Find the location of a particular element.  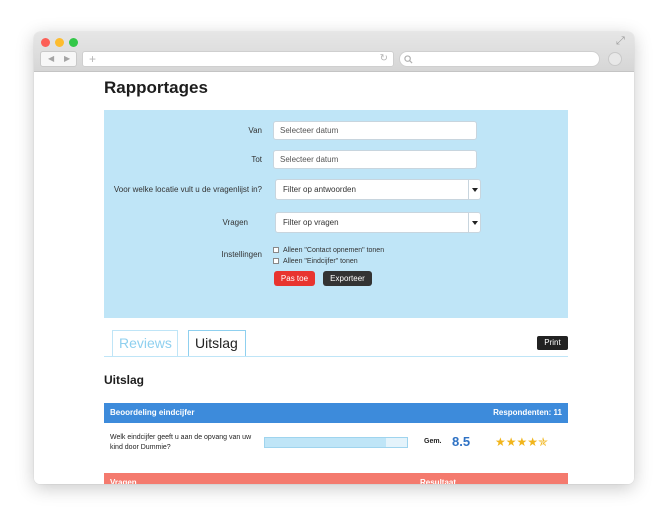

respondents-count: Respondenten: 11 is located at coordinates (527, 412).